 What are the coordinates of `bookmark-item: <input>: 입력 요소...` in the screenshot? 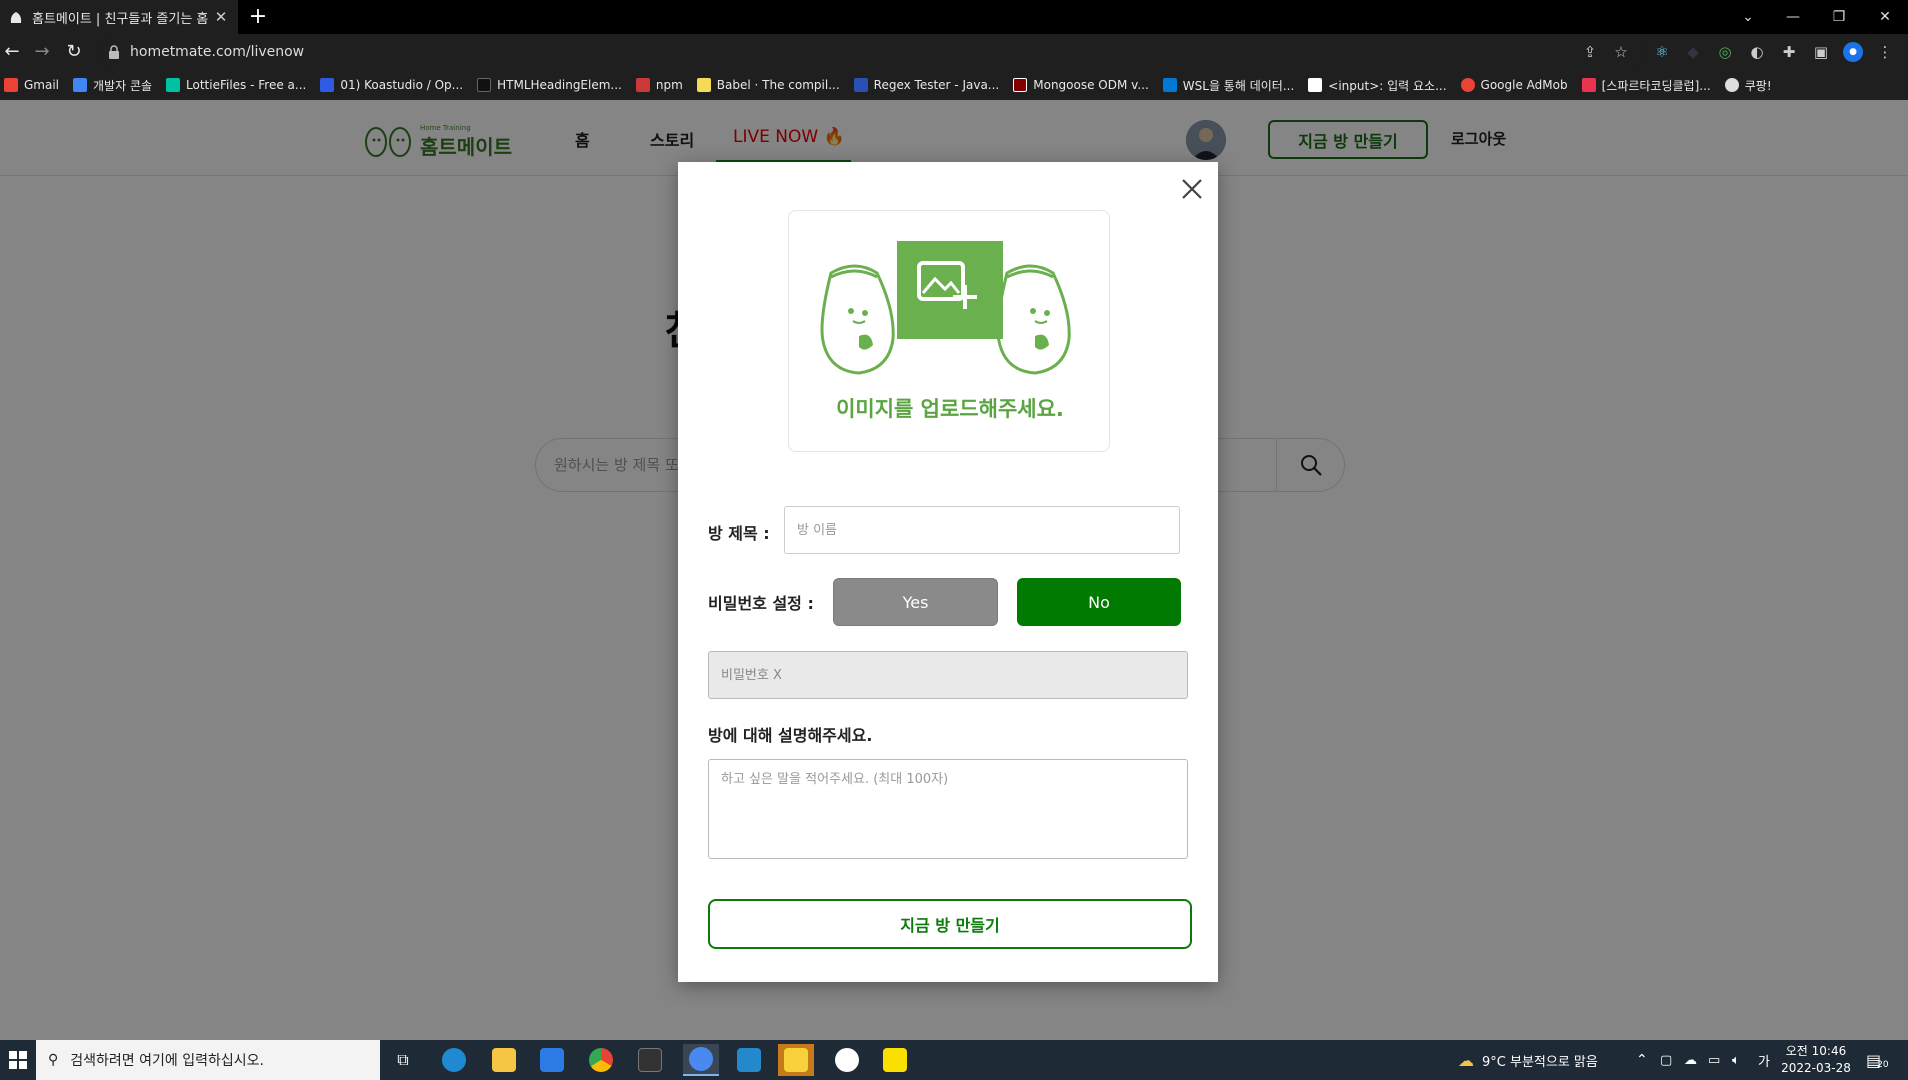 It's located at (1377, 85).